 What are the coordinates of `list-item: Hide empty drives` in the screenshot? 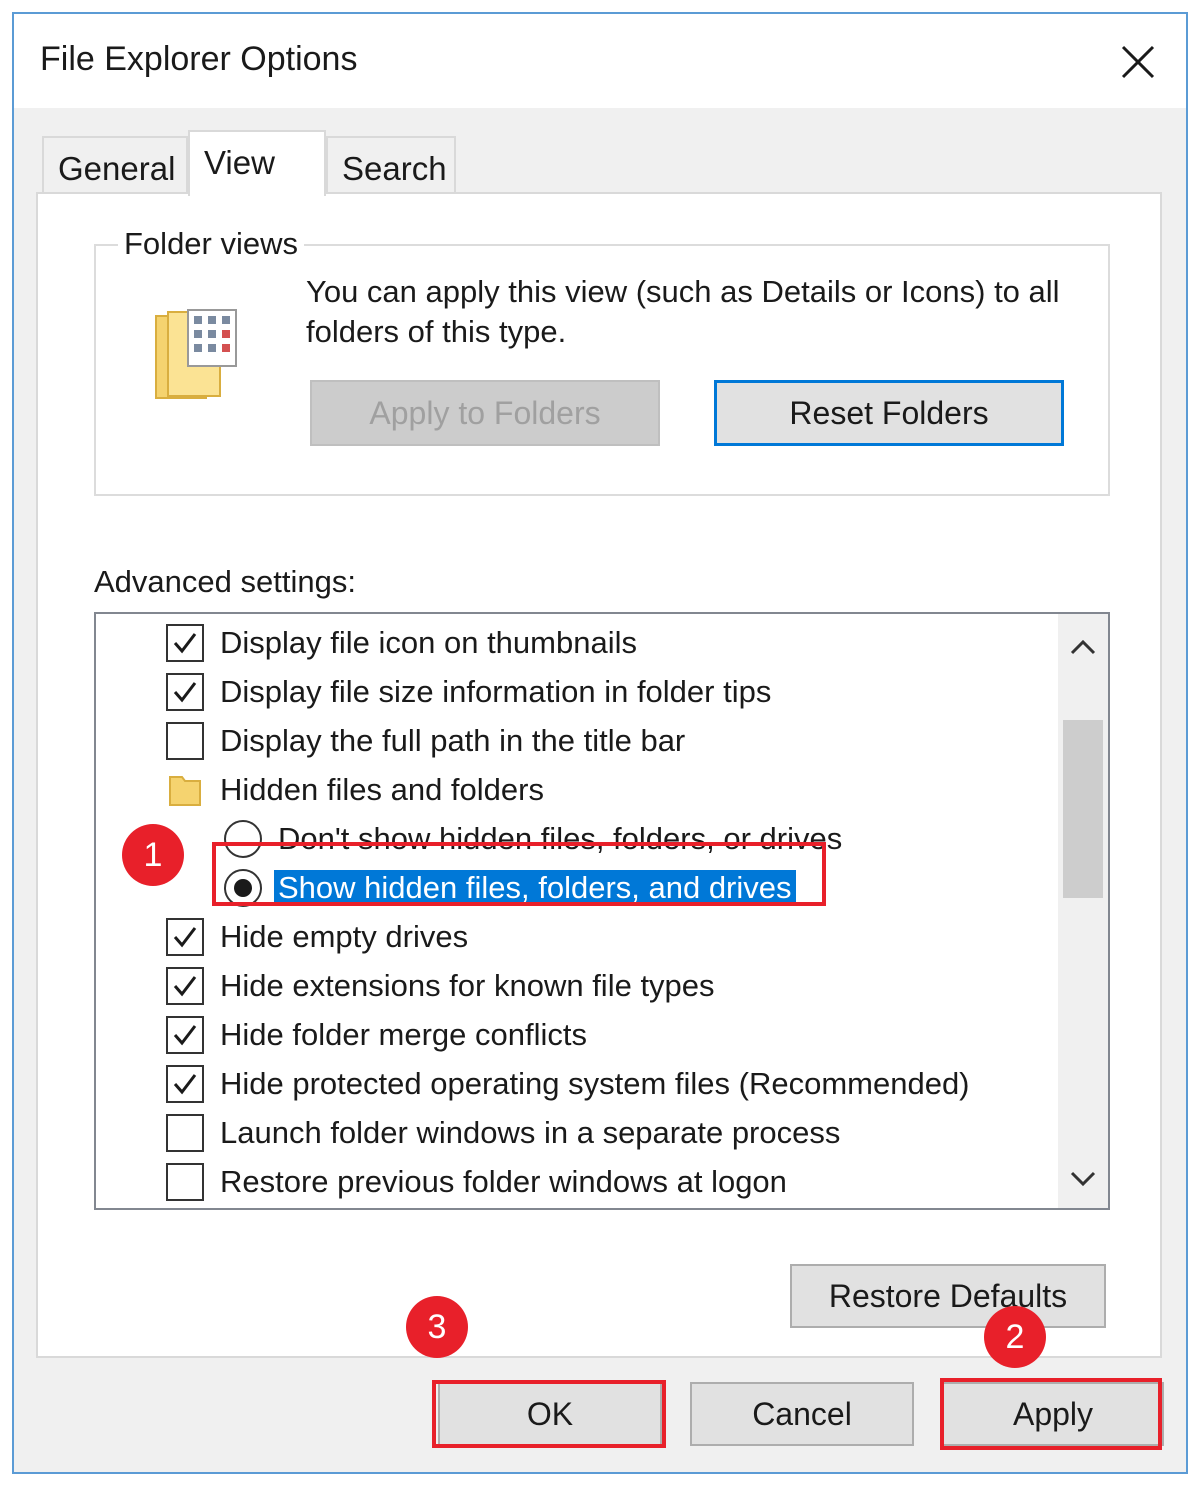 It's located at (637, 936).